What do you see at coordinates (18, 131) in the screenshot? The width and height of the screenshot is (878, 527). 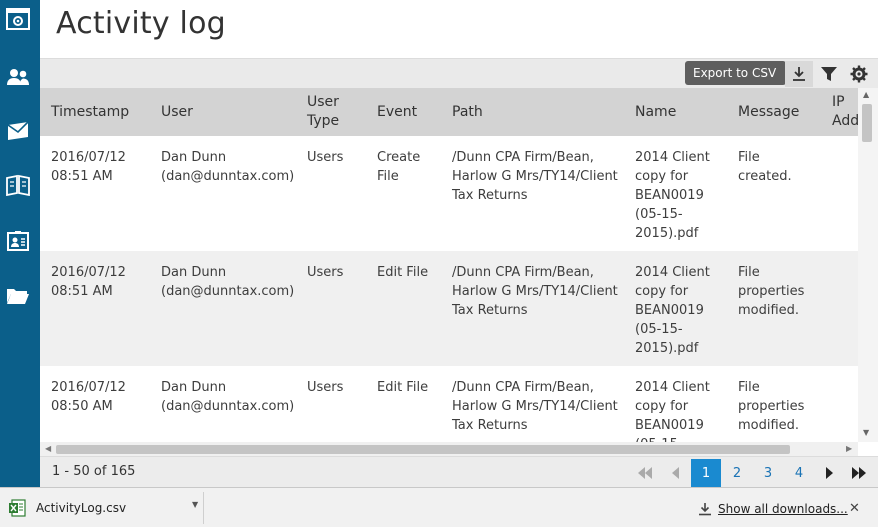 I see `mail-icon` at bounding box center [18, 131].